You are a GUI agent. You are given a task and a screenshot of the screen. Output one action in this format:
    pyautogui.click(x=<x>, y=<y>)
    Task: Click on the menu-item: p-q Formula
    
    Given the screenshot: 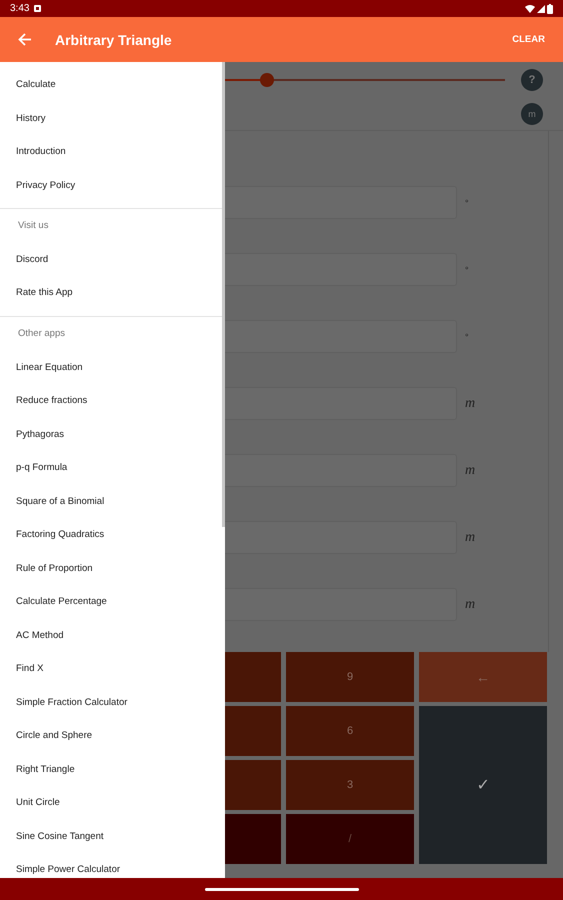 What is the action you would take?
    pyautogui.click(x=112, y=467)
    